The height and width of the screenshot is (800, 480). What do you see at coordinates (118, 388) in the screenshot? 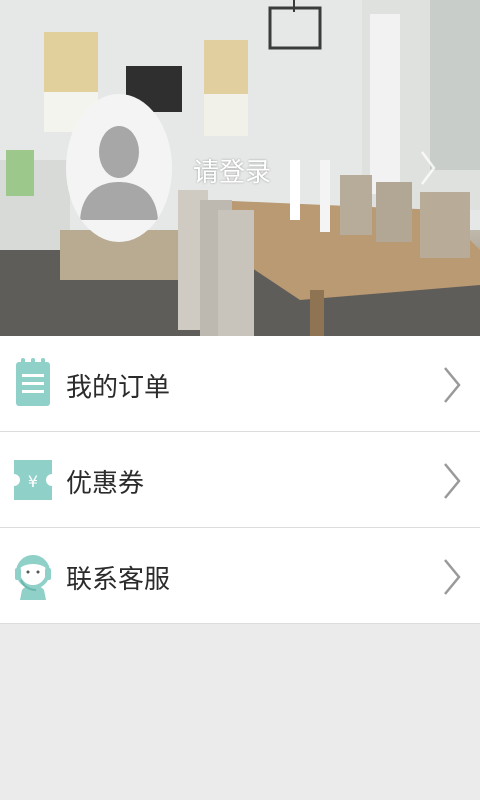
I see `menu-item-label: 我的订单` at bounding box center [118, 388].